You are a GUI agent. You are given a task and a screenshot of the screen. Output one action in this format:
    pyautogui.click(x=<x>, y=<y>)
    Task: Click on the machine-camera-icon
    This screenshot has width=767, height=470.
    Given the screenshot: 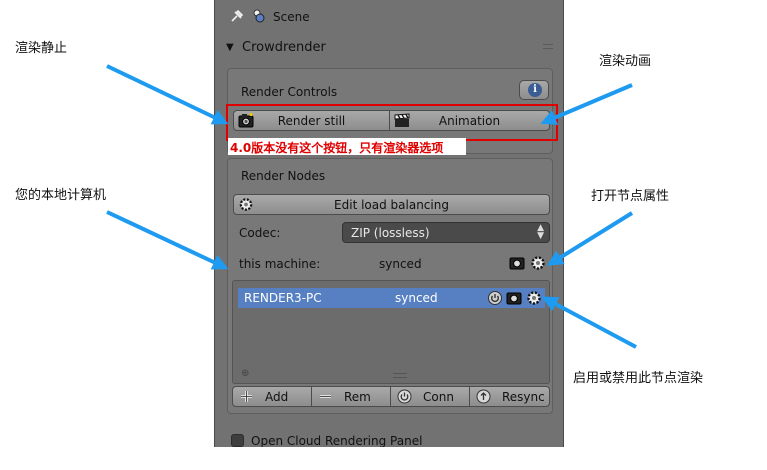 What is the action you would take?
    pyautogui.click(x=517, y=263)
    